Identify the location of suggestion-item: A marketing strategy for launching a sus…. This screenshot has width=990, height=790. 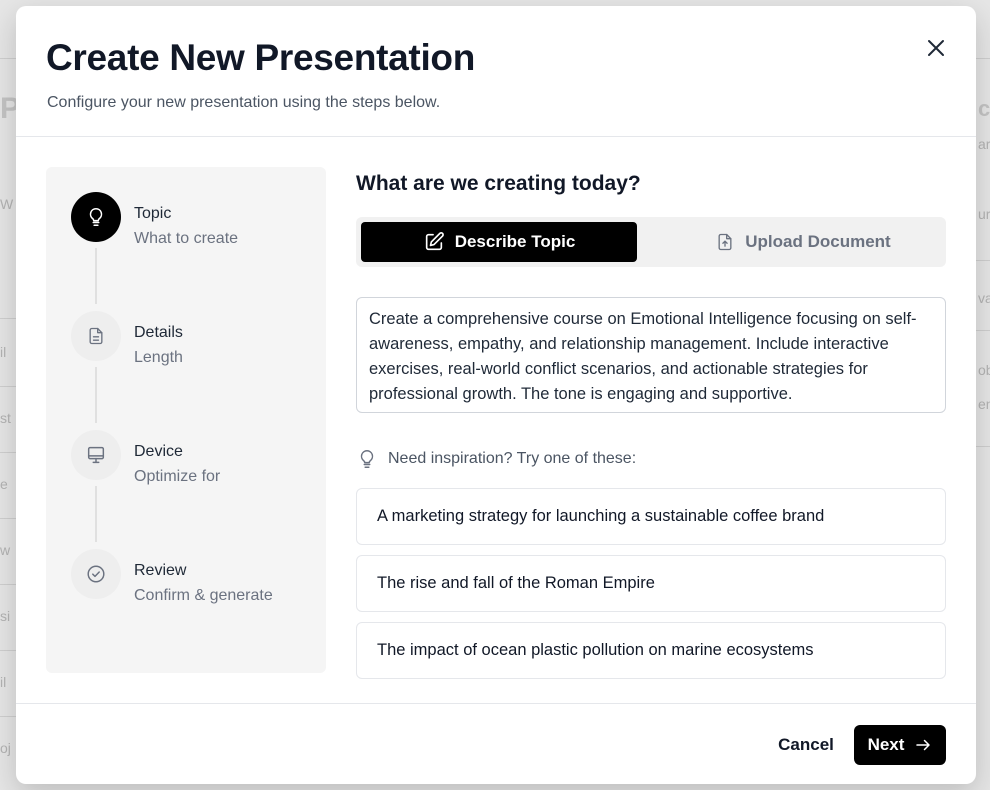
(651, 516).